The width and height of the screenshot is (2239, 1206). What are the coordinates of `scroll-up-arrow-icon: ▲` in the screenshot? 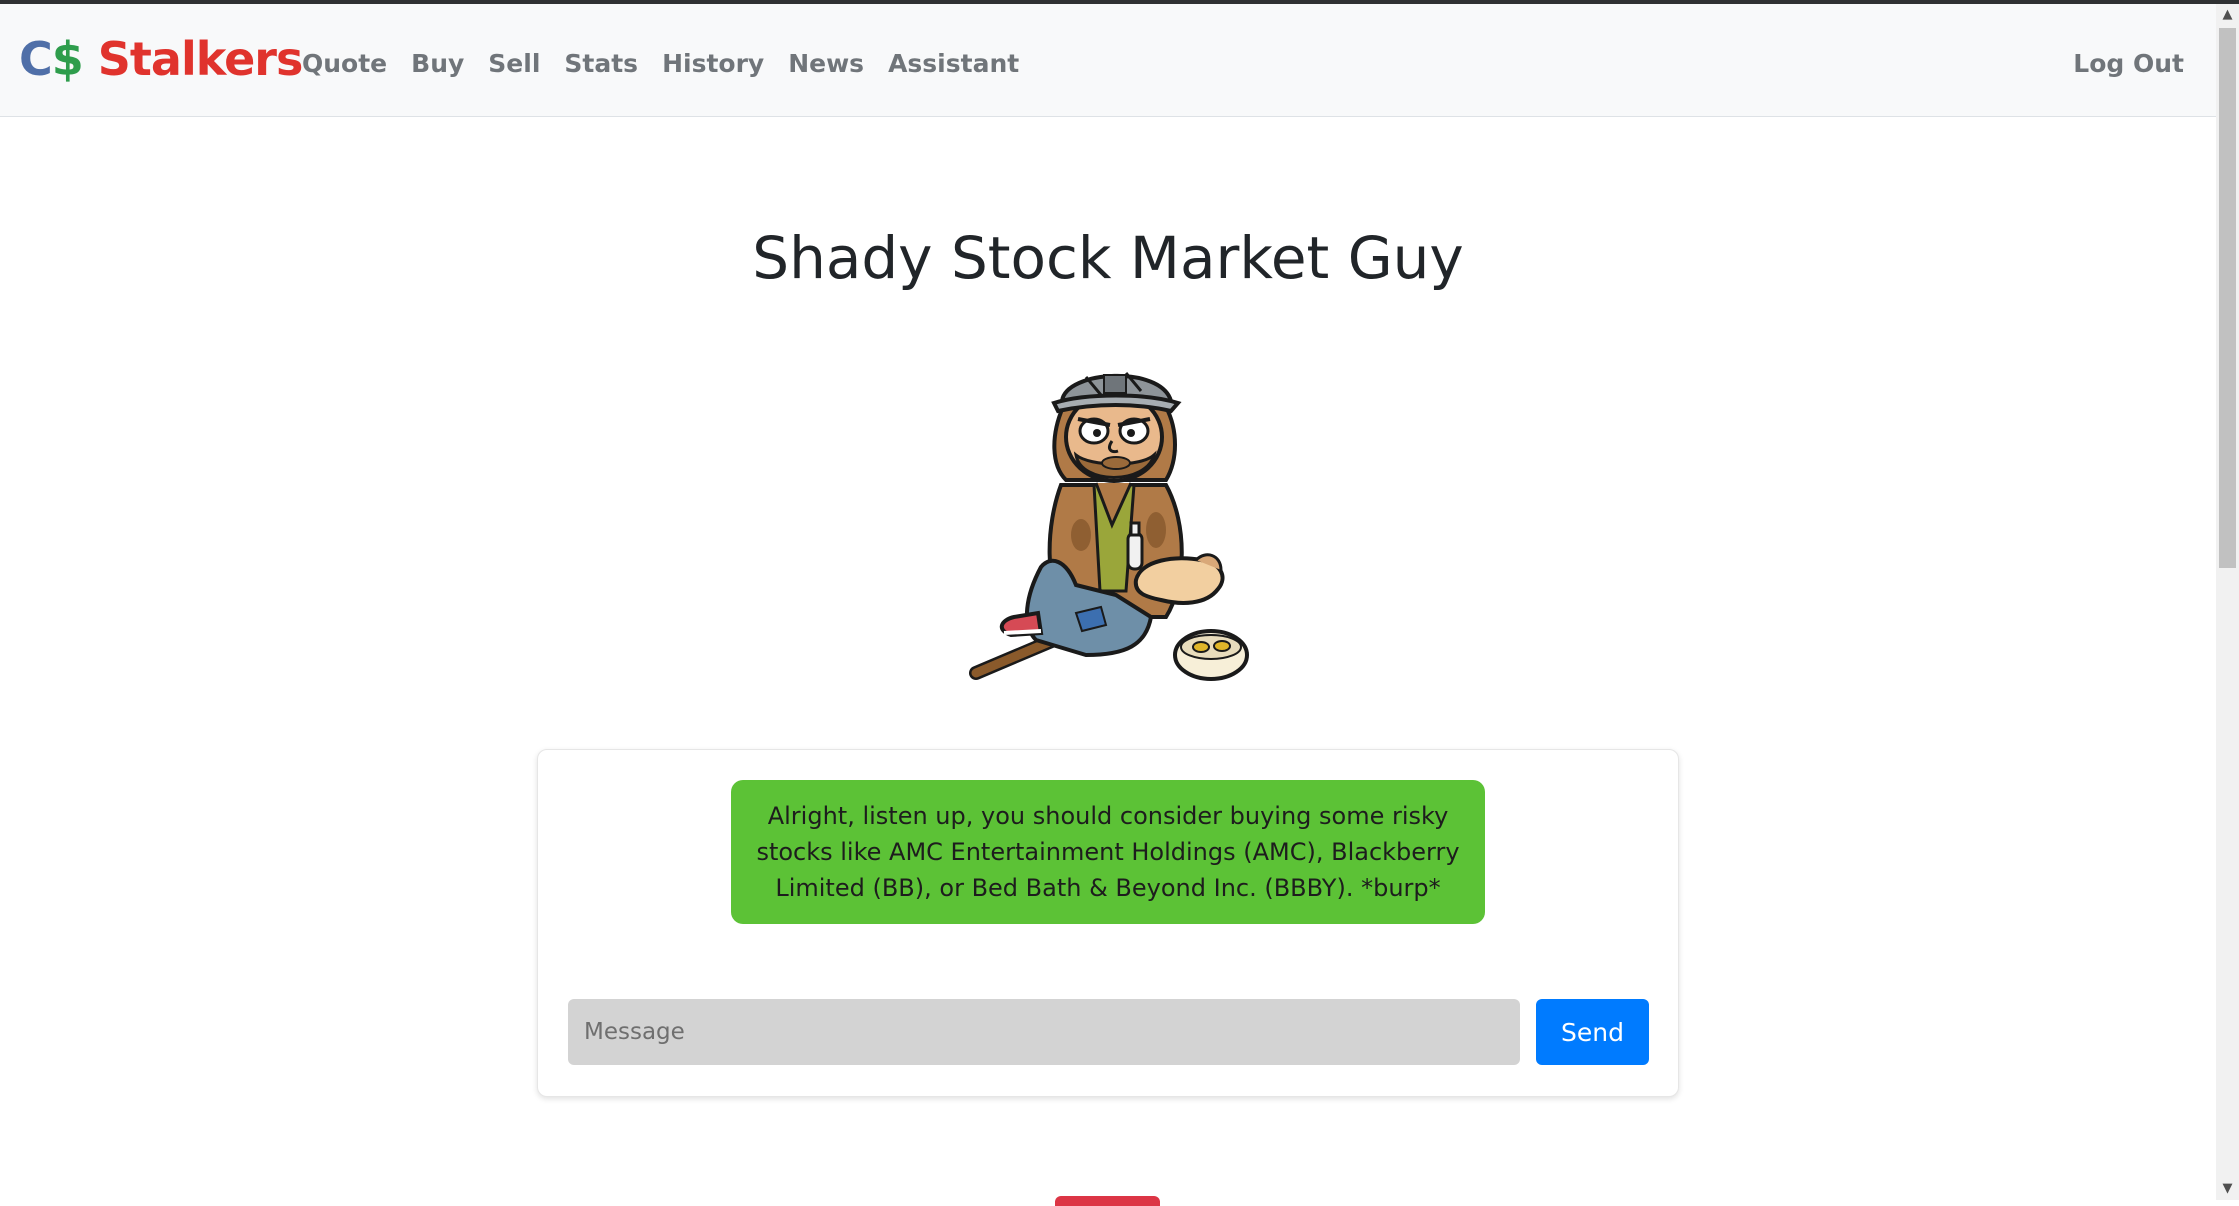 It's located at (2227, 15).